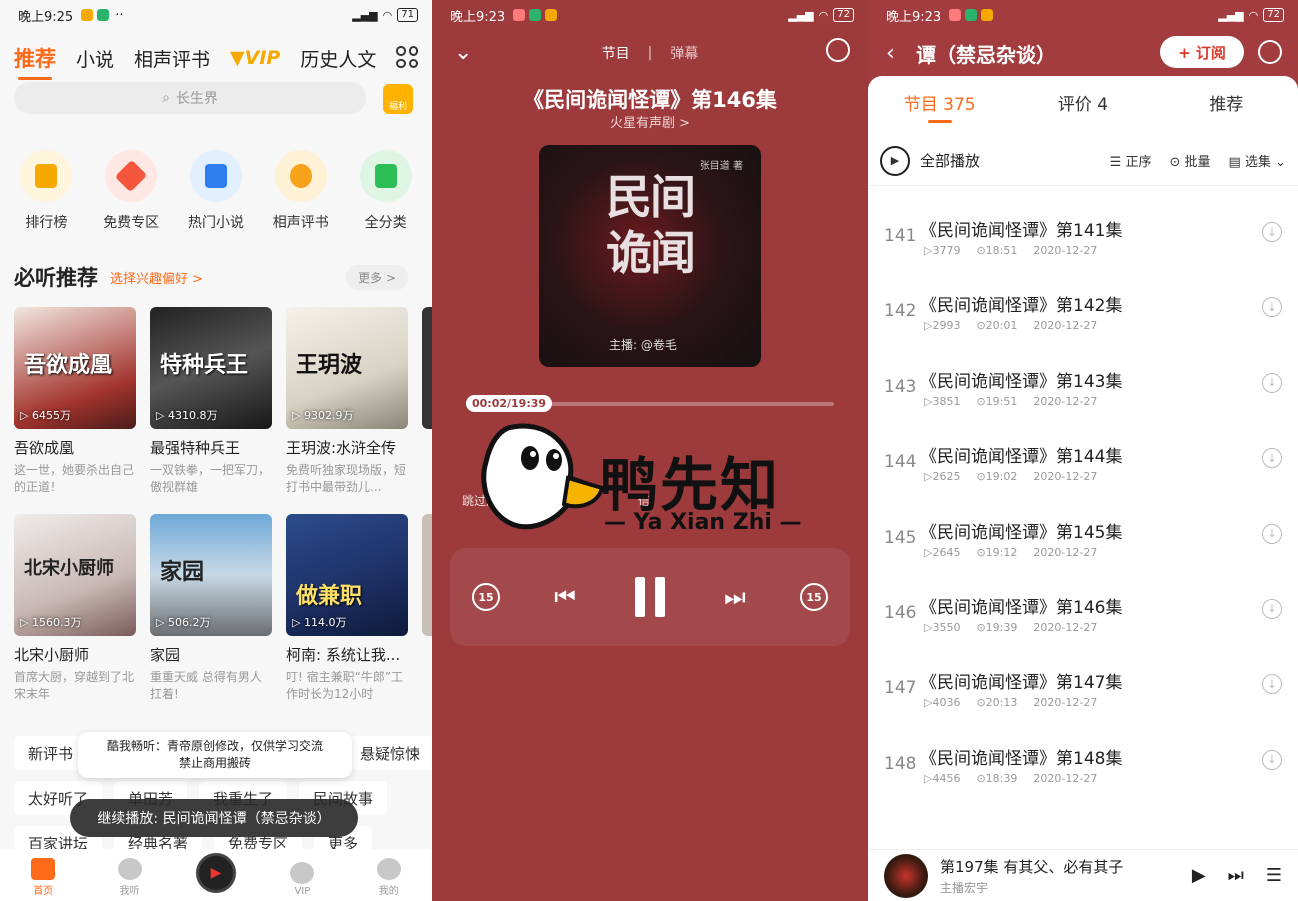  Describe the element at coordinates (302, 879) in the screenshot. I see `nav-vip: VIP` at that location.